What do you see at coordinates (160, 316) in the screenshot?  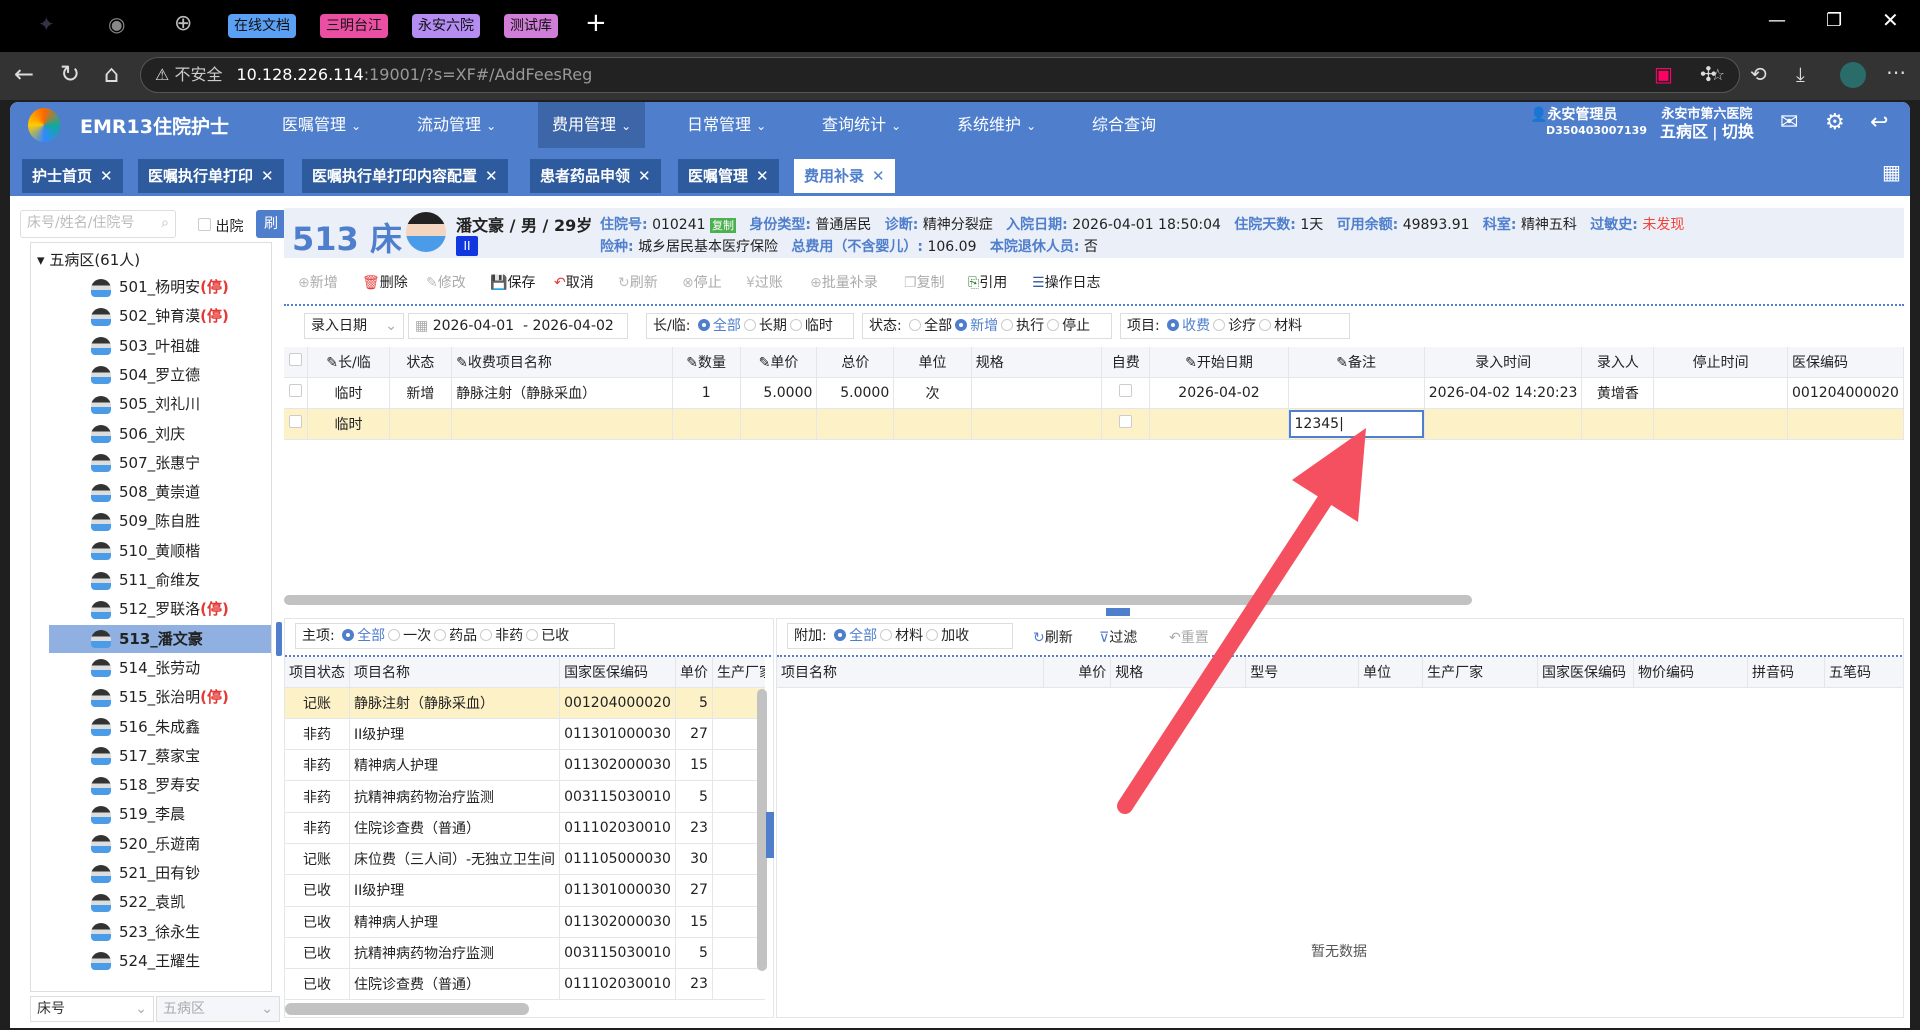 I see `patient-tree-item: 502_钟育漠(停)` at bounding box center [160, 316].